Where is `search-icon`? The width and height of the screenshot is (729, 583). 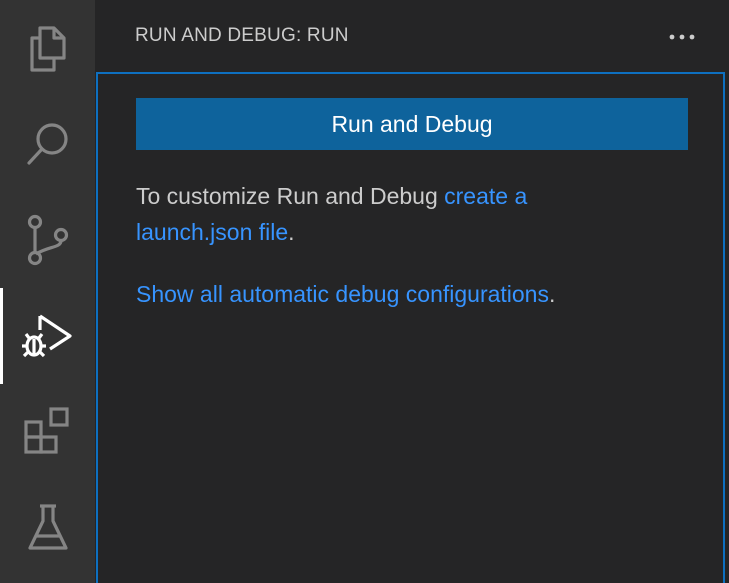
search-icon is located at coordinates (48, 144).